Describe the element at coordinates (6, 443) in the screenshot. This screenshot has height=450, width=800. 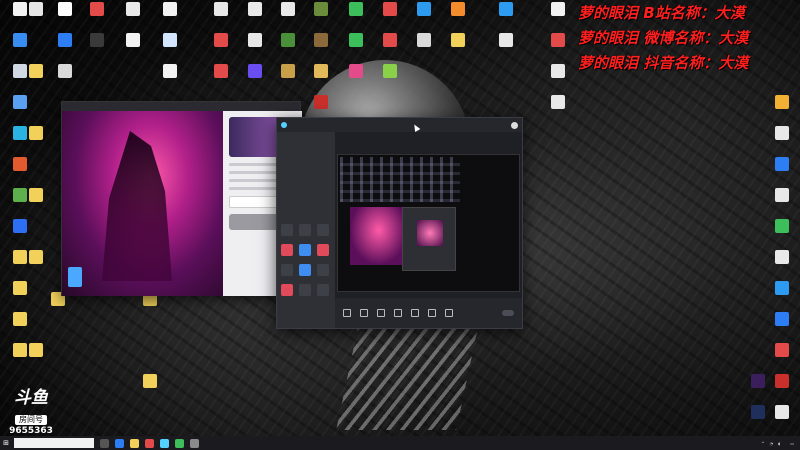
I see `start-button: ⊞` at that location.